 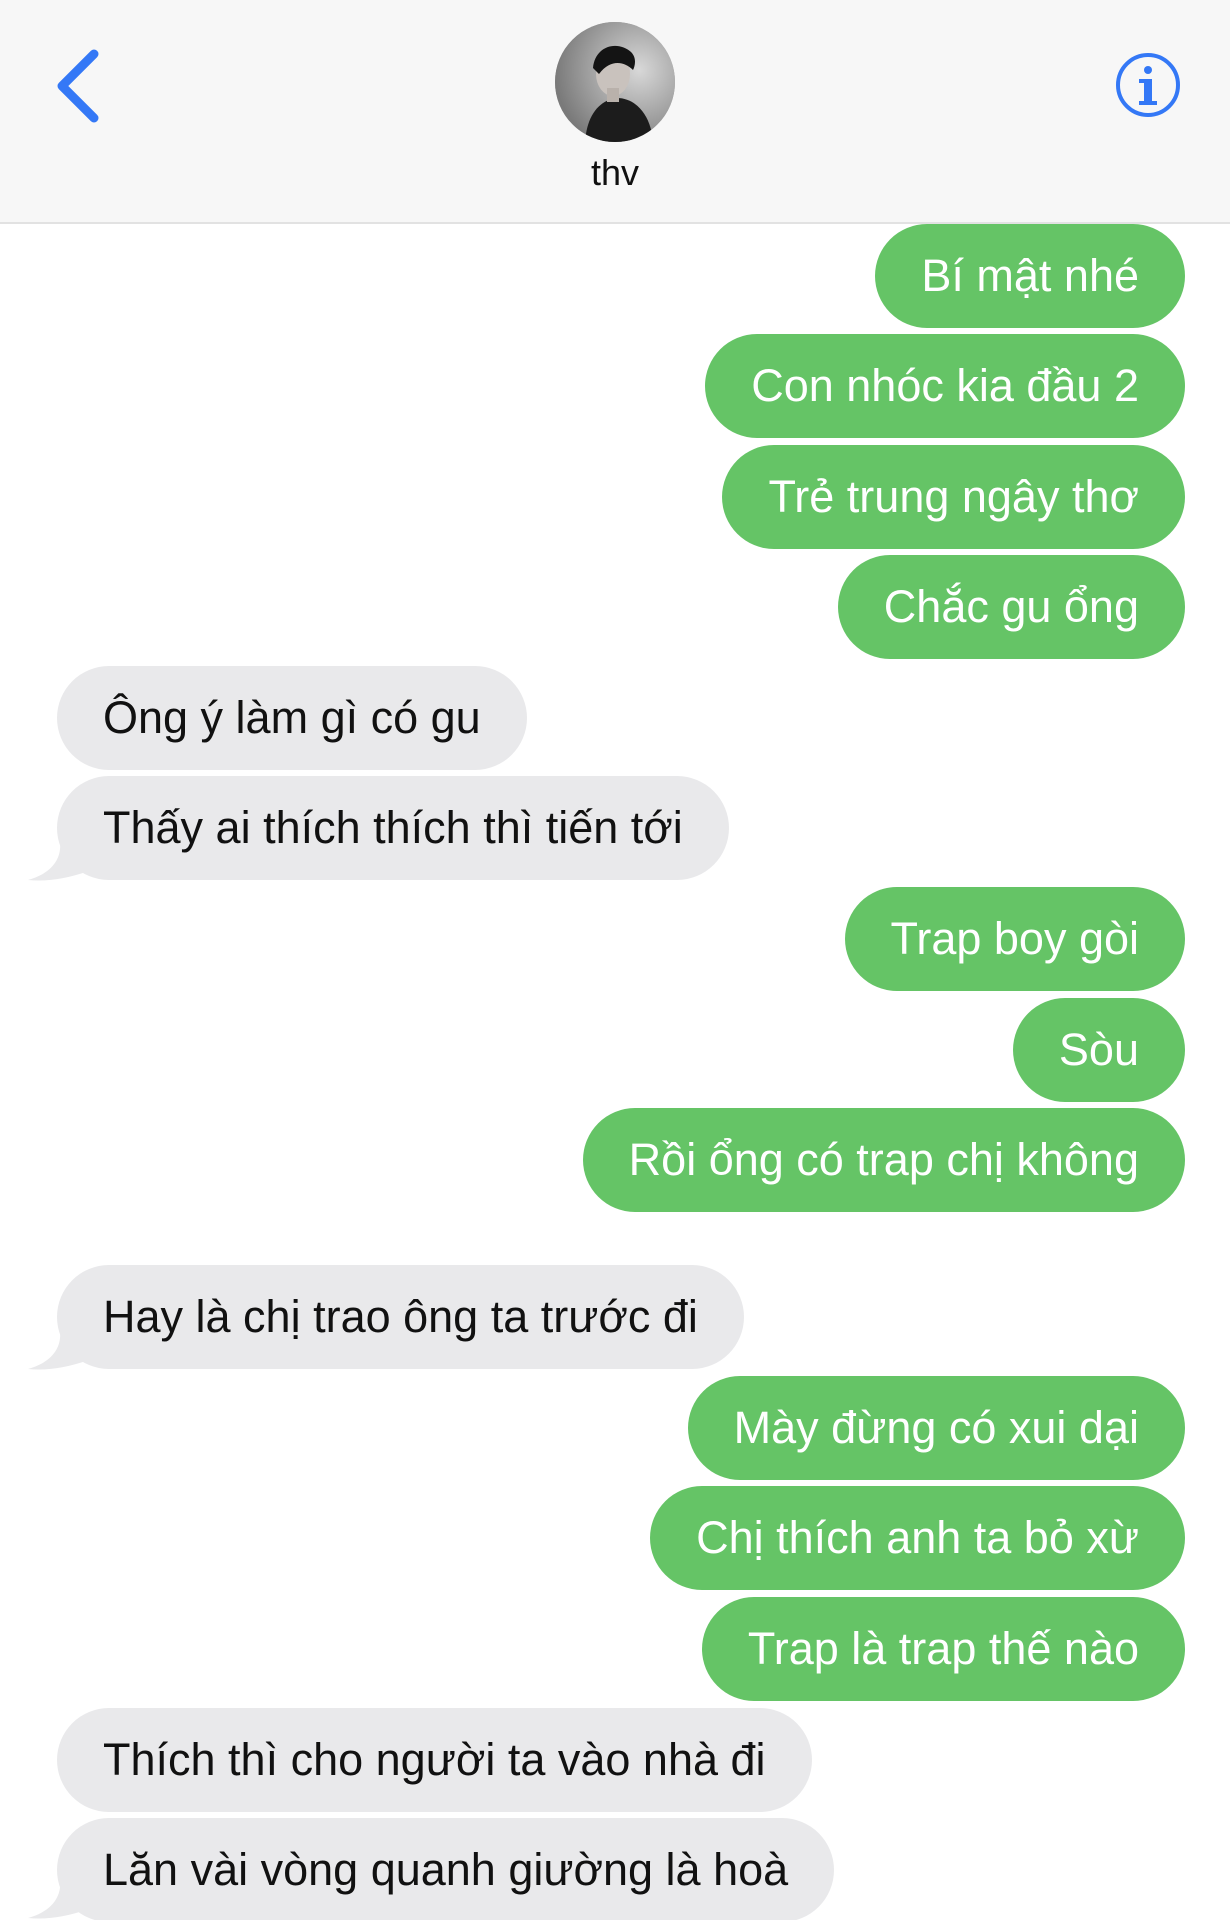 What do you see at coordinates (1014, 939) in the screenshot?
I see `outgoing-message: Trap boy gòi` at bounding box center [1014, 939].